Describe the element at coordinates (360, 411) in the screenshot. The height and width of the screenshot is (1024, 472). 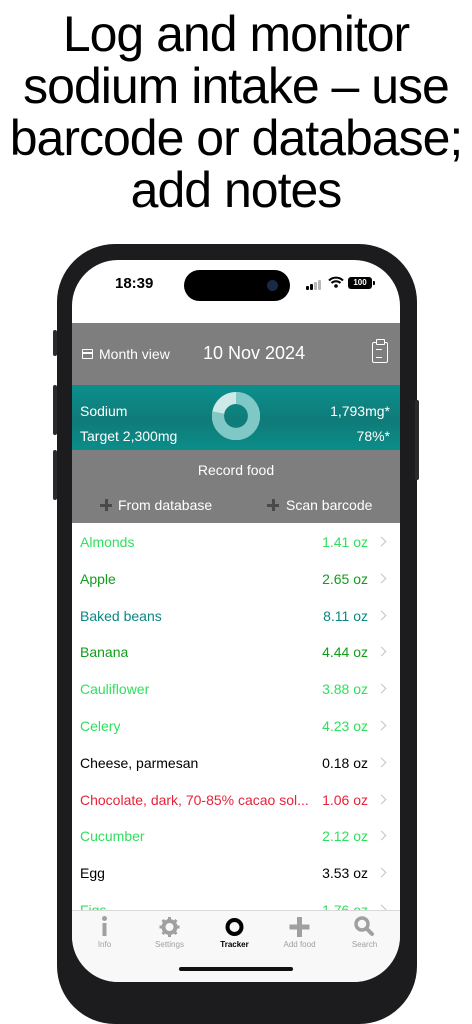
I see `sodium-amount: 1,793mg*` at that location.